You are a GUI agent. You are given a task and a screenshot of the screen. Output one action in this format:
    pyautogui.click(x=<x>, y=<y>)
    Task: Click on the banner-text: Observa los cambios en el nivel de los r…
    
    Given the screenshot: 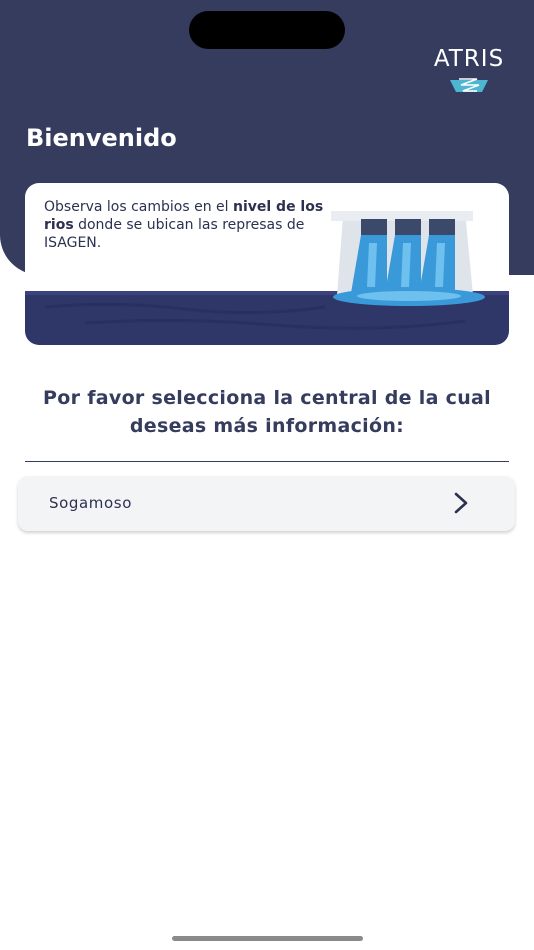 What is the action you would take?
    pyautogui.click(x=189, y=225)
    